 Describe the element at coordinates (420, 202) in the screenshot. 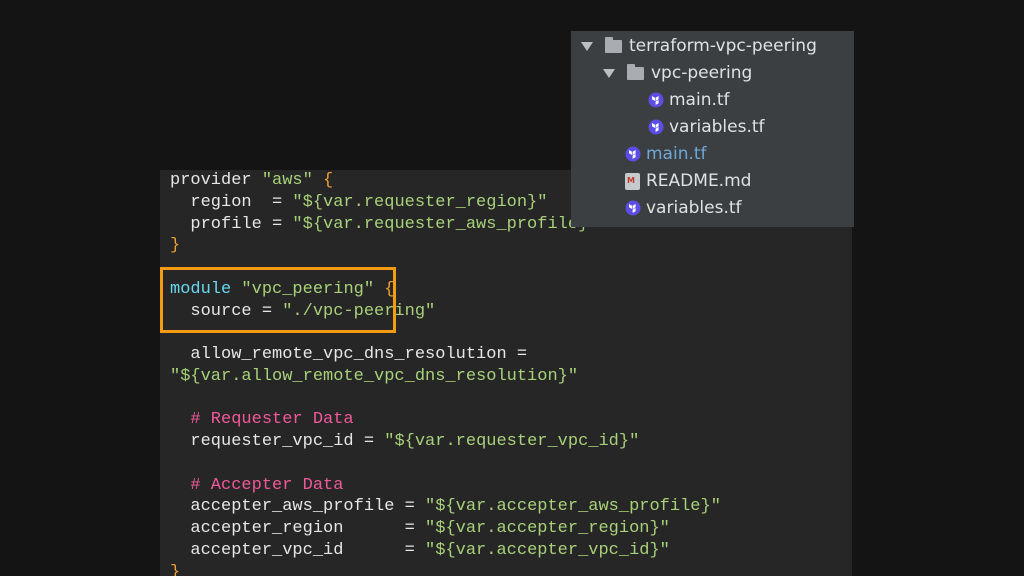

I see `code-token: "${var.requester_region}"` at that location.